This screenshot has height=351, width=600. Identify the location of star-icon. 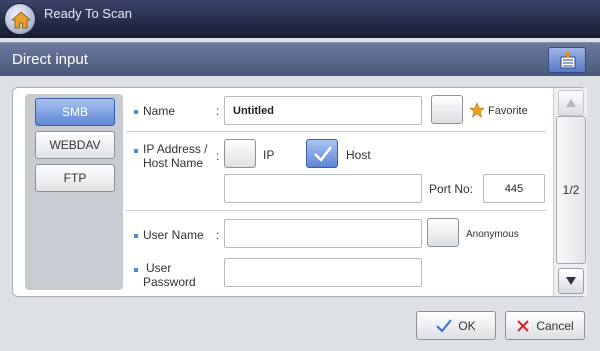
(477, 110).